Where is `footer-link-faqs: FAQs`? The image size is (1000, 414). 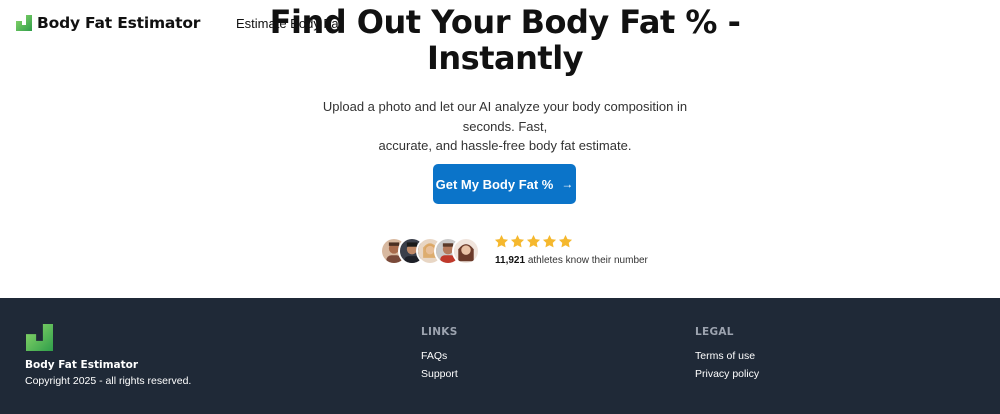 footer-link-faqs: FAQs is located at coordinates (434, 356).